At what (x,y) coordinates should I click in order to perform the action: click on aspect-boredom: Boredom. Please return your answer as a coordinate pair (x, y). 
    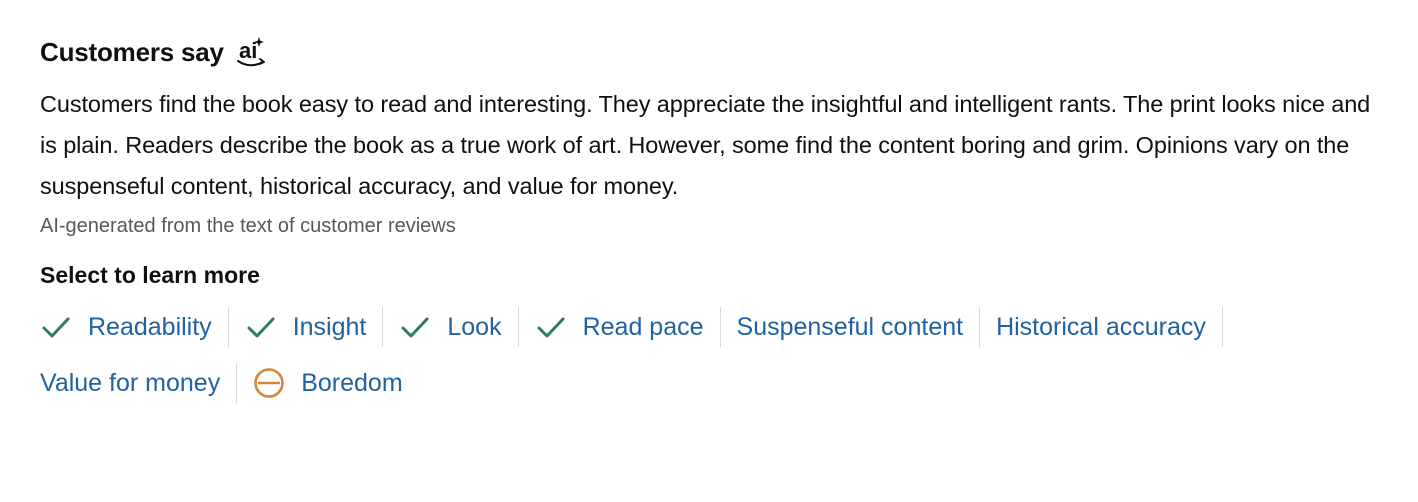
    Looking at the image, I should click on (327, 383).